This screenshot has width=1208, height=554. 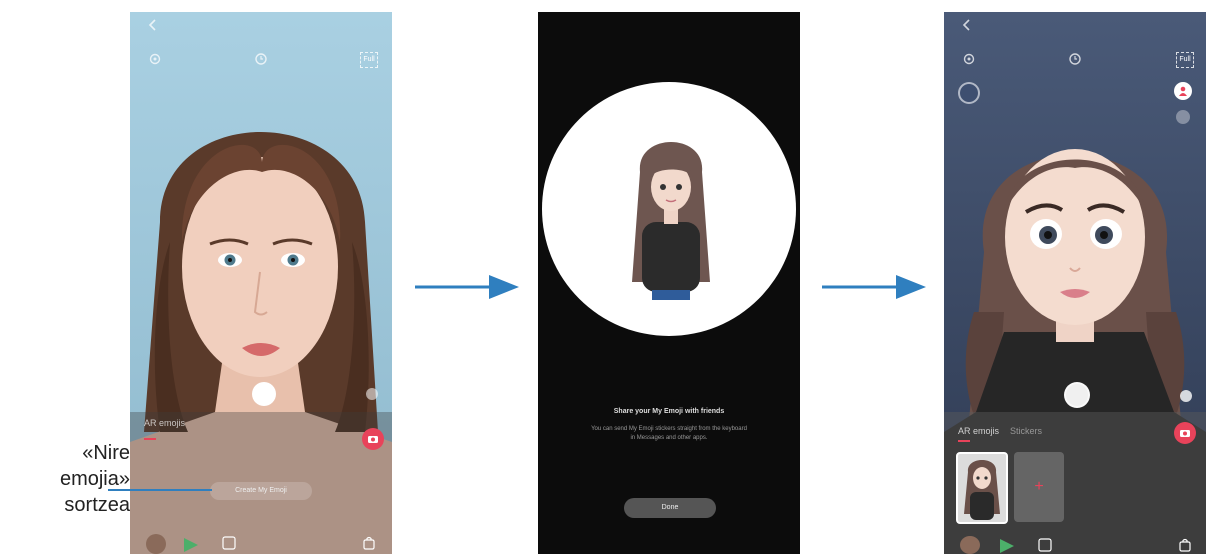 I want to click on my-emoji-thumbnail, so click(x=982, y=488).